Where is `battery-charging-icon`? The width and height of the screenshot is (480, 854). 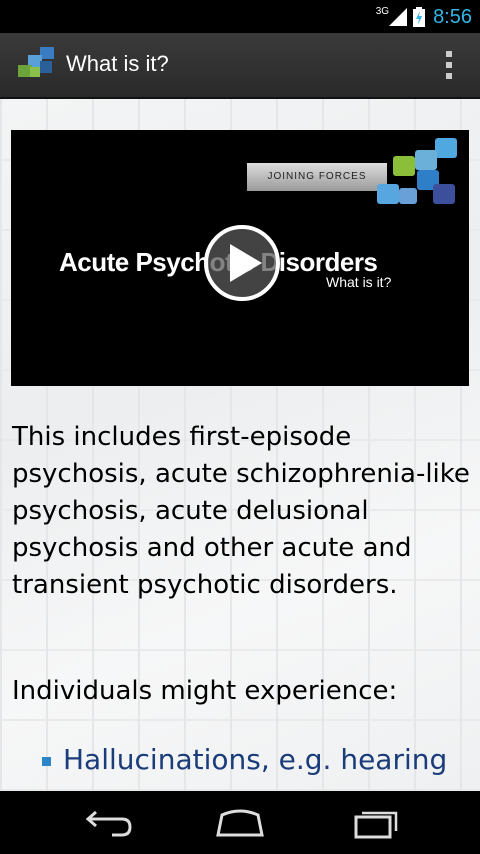 battery-charging-icon is located at coordinates (419, 17).